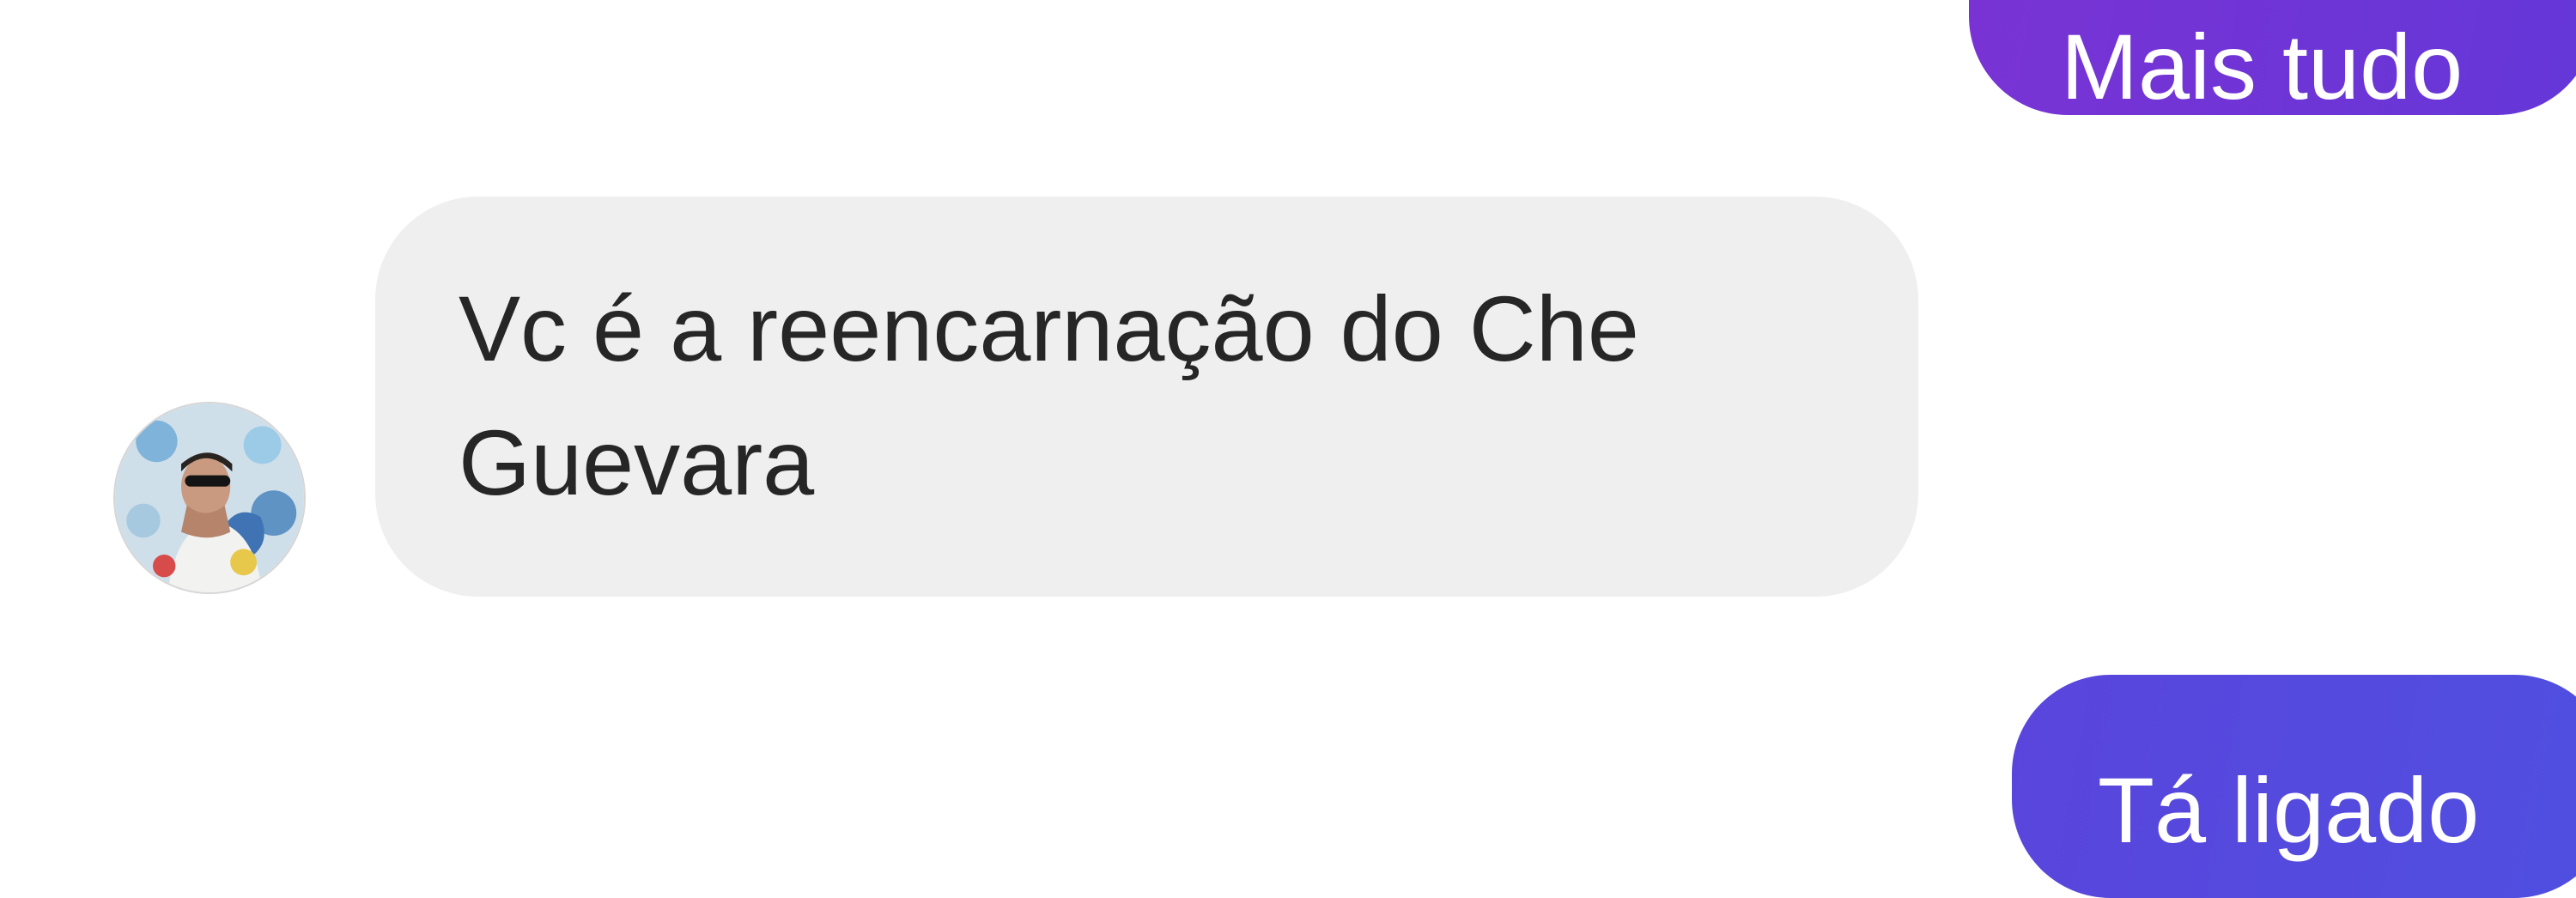 This screenshot has height=898, width=2576. I want to click on contact-avatar, so click(209, 498).